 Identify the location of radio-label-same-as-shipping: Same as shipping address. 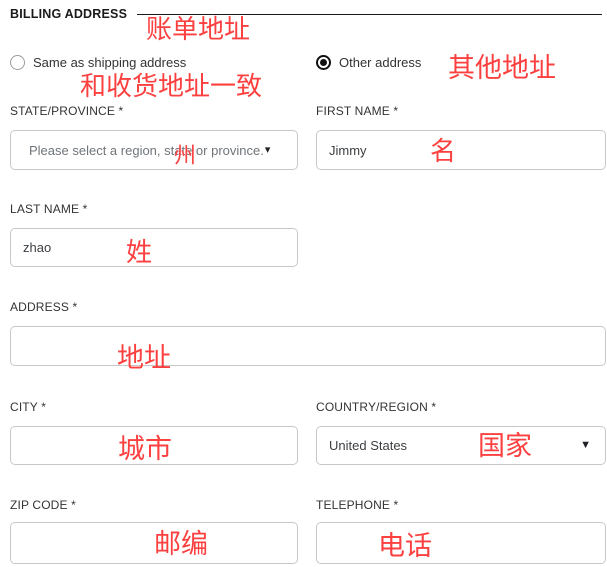
(110, 62).